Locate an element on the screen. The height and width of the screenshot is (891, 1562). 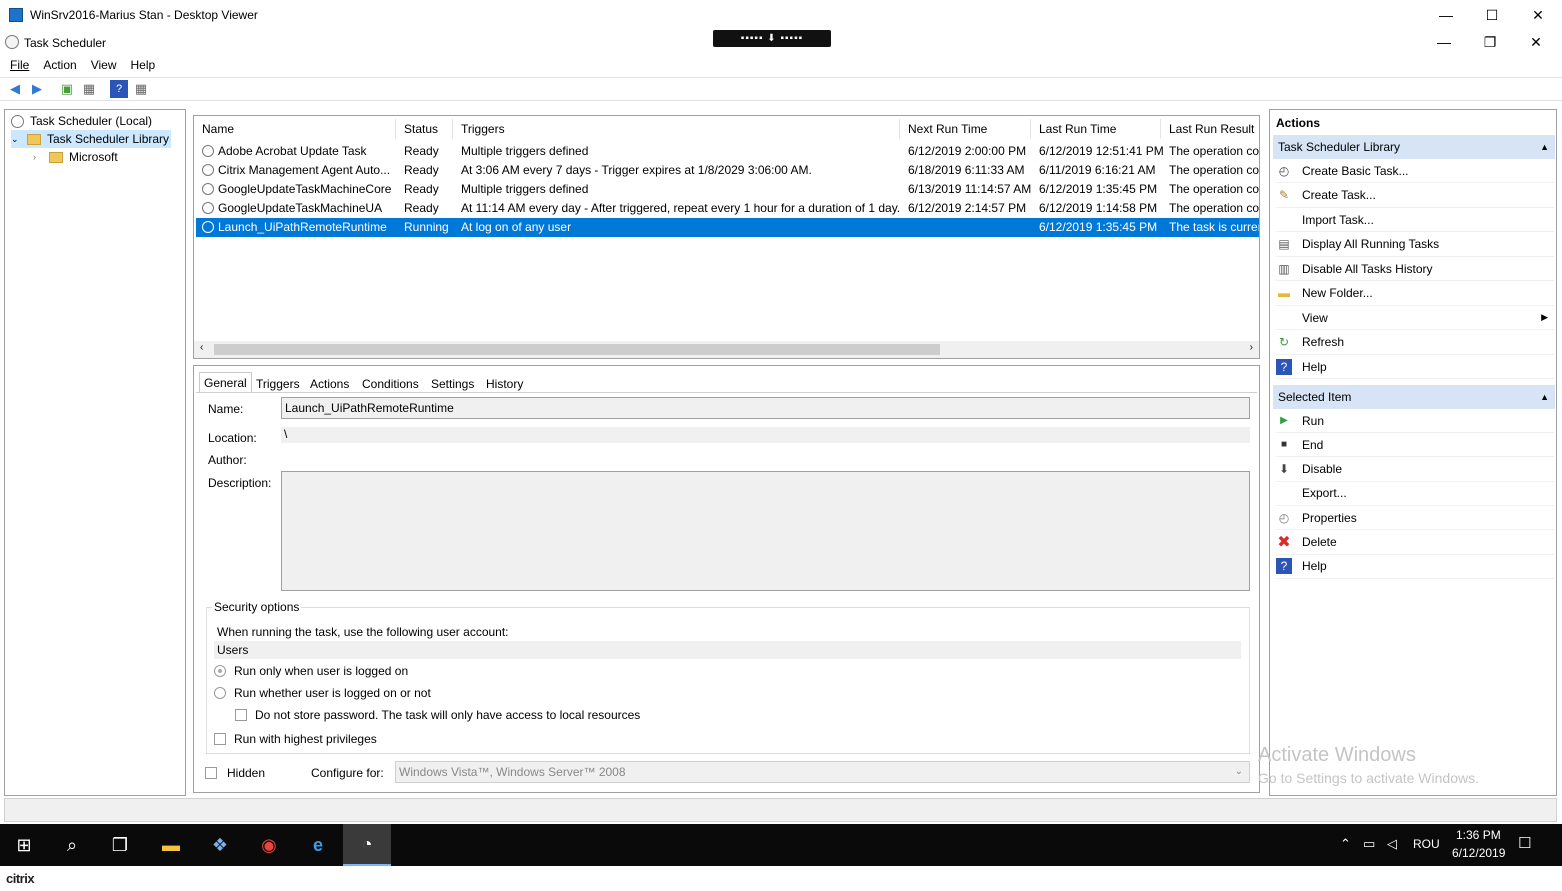
name-field: Launch_UiPathRemoteRuntime is located at coordinates (765, 408).